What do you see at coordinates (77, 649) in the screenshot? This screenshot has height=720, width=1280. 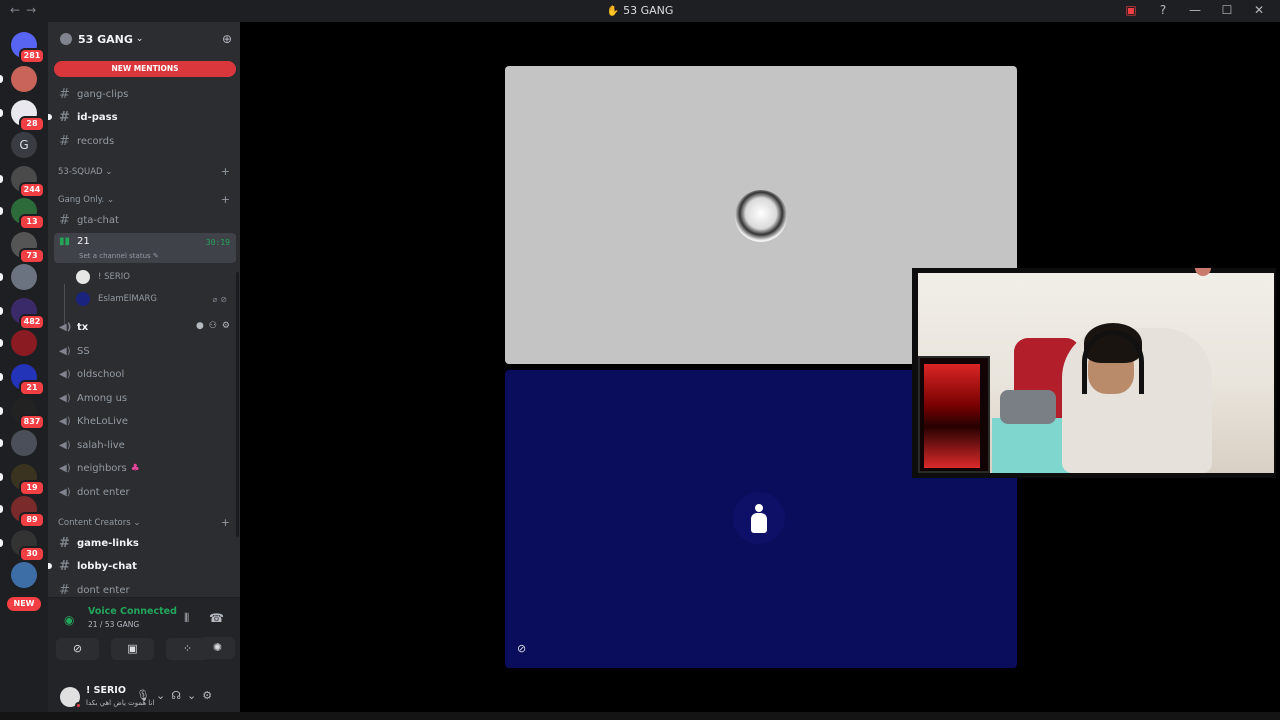 I see `camera-off-button: ⊘` at bounding box center [77, 649].